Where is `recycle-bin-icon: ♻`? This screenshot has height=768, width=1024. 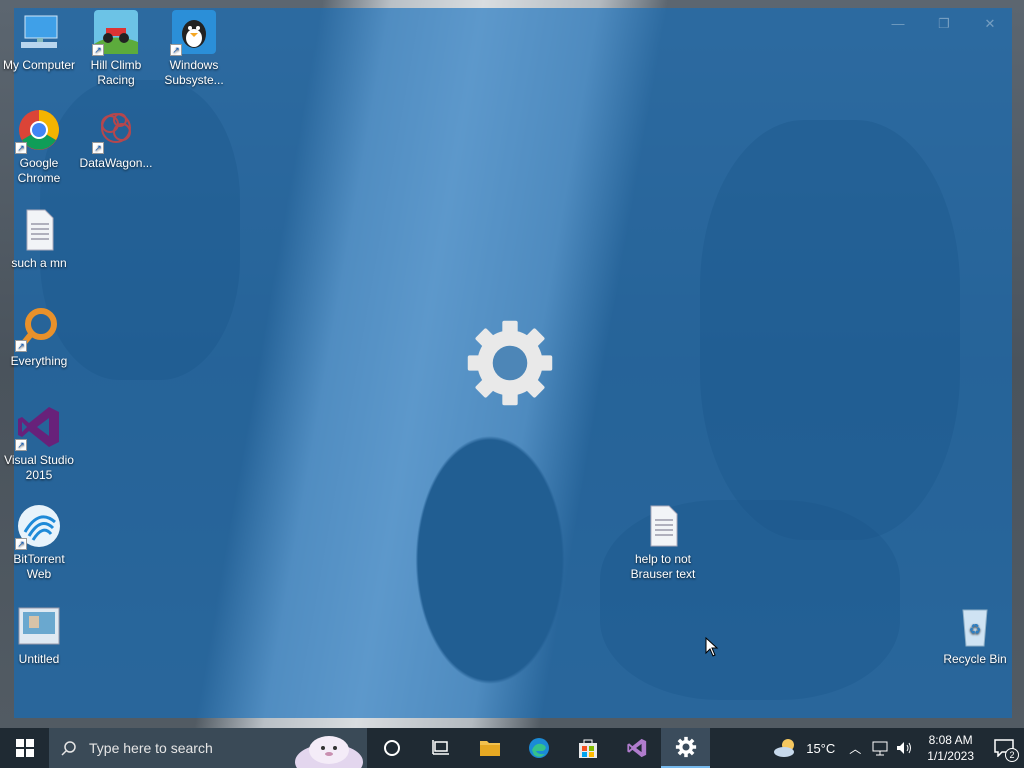 recycle-bin-icon: ♻ is located at coordinates (975, 626).